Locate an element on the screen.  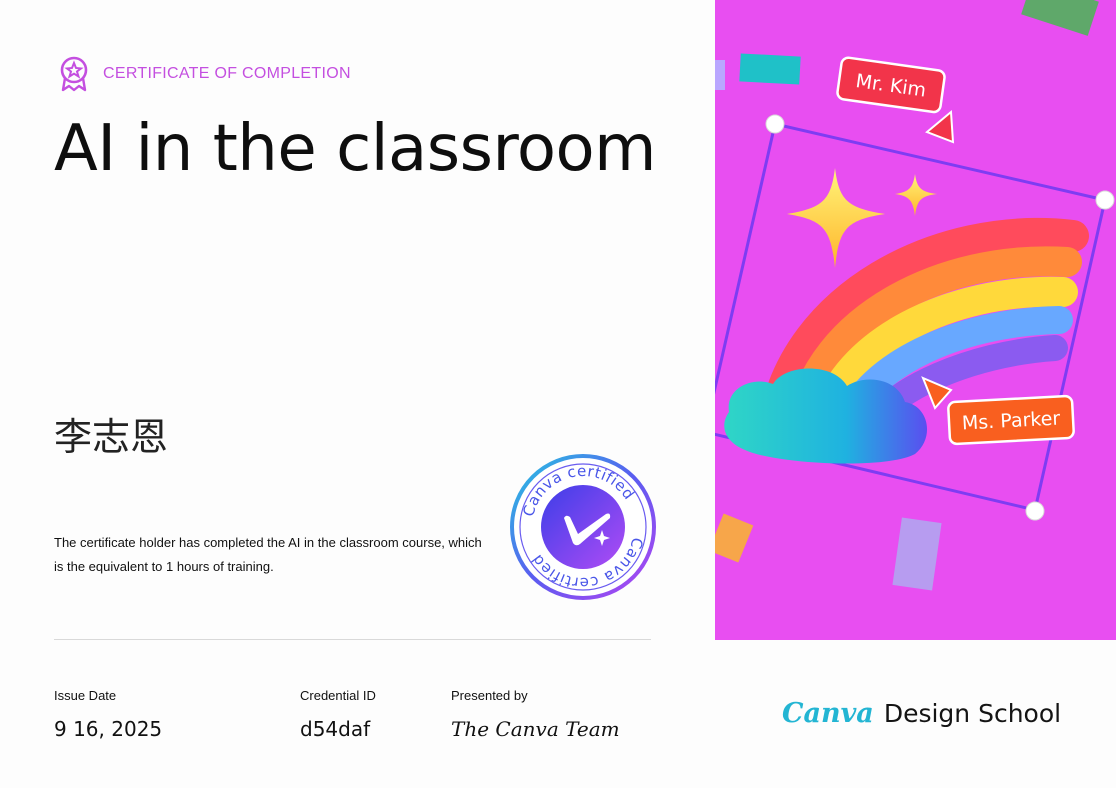
presenter-signature: The Canva Team is located at coordinates (535, 729).